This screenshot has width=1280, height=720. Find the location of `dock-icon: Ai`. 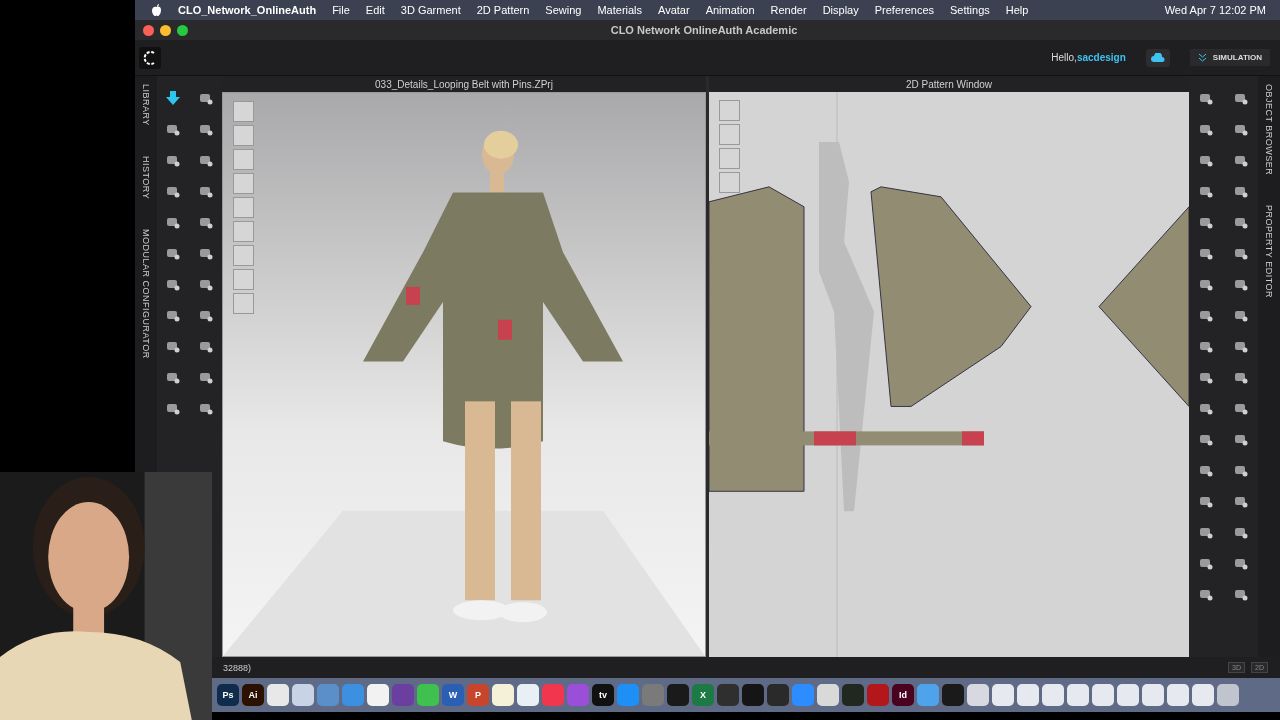

dock-icon: Ai is located at coordinates (253, 695).